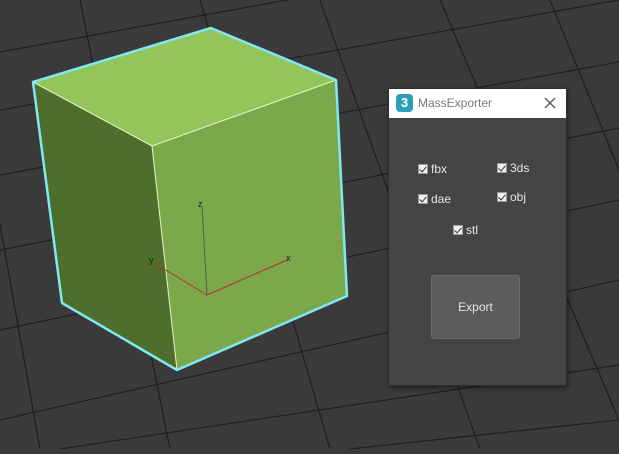 The height and width of the screenshot is (454, 619). What do you see at coordinates (288, 258) in the screenshot?
I see `x-axis-label: x` at bounding box center [288, 258].